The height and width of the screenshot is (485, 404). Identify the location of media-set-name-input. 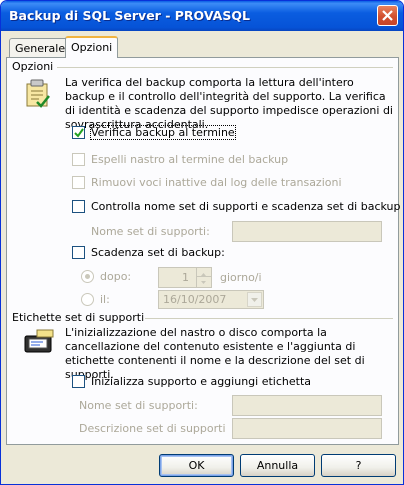
(307, 231).